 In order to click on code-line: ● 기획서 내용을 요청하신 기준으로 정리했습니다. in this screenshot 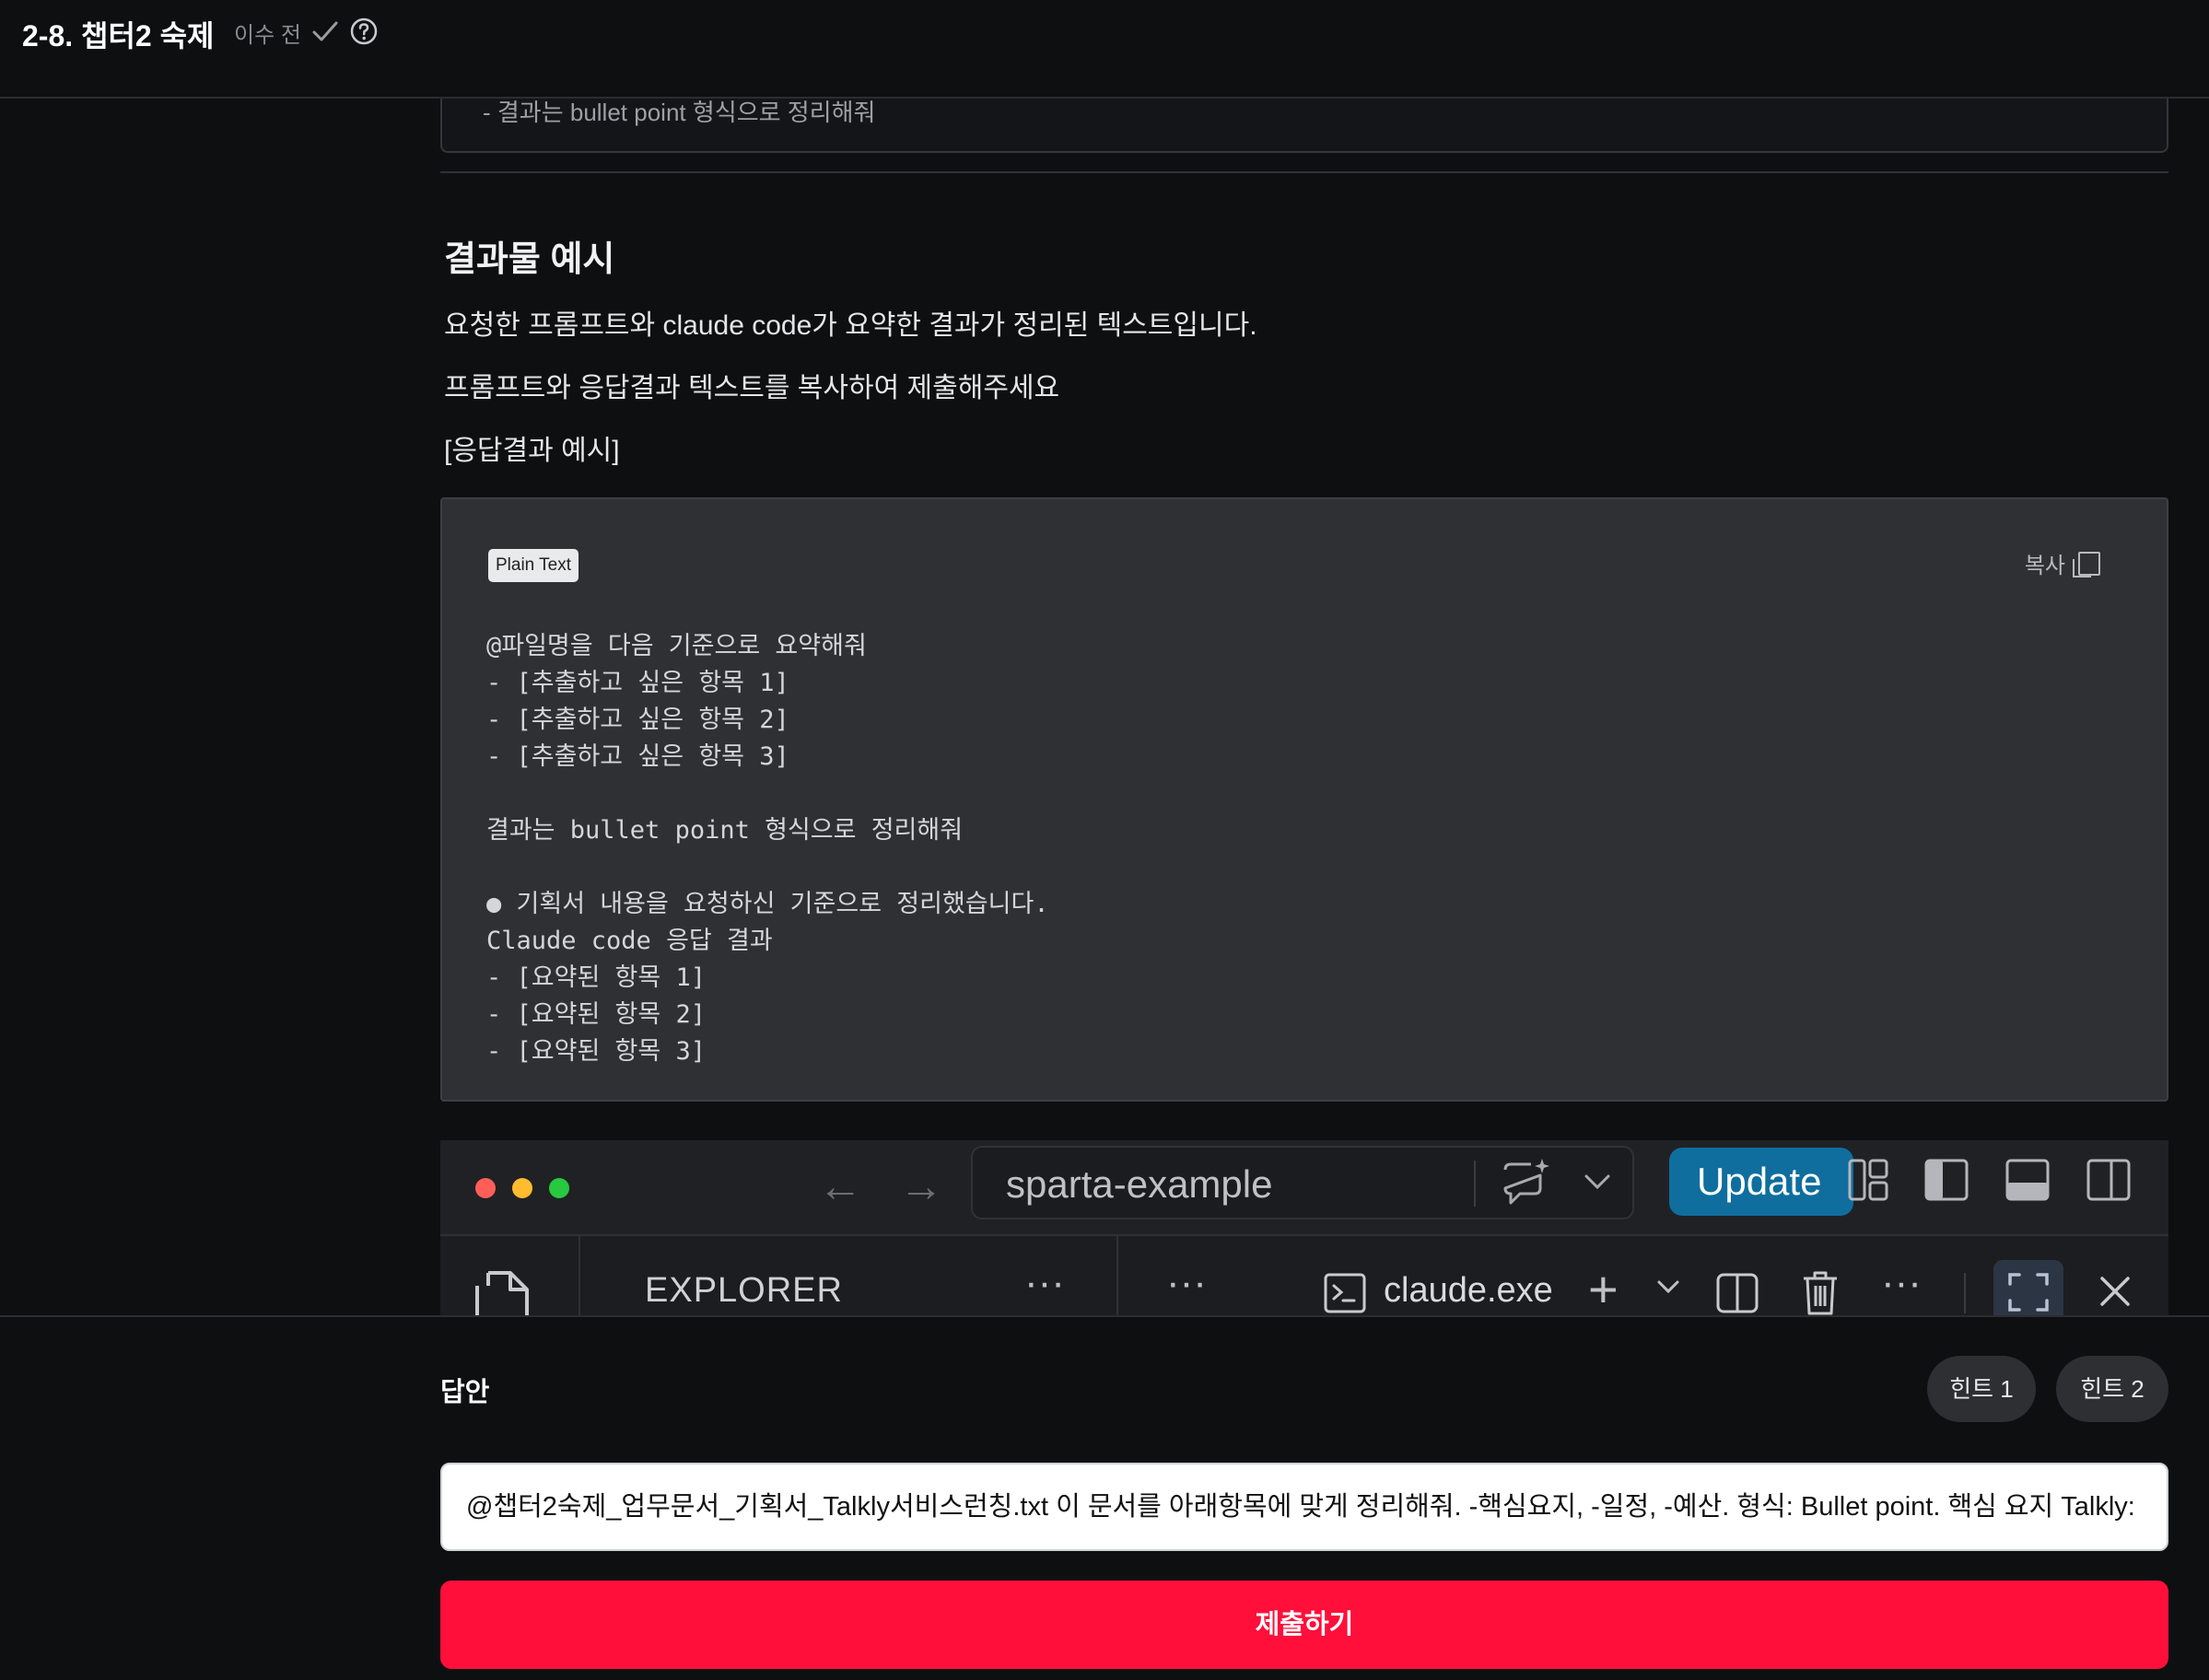, I will do `click(767, 904)`.